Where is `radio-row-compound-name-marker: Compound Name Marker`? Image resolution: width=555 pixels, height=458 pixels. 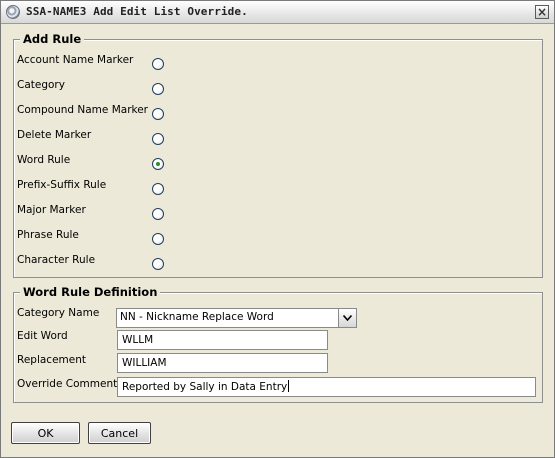 radio-row-compound-name-marker: Compound Name Marker is located at coordinates (117, 114).